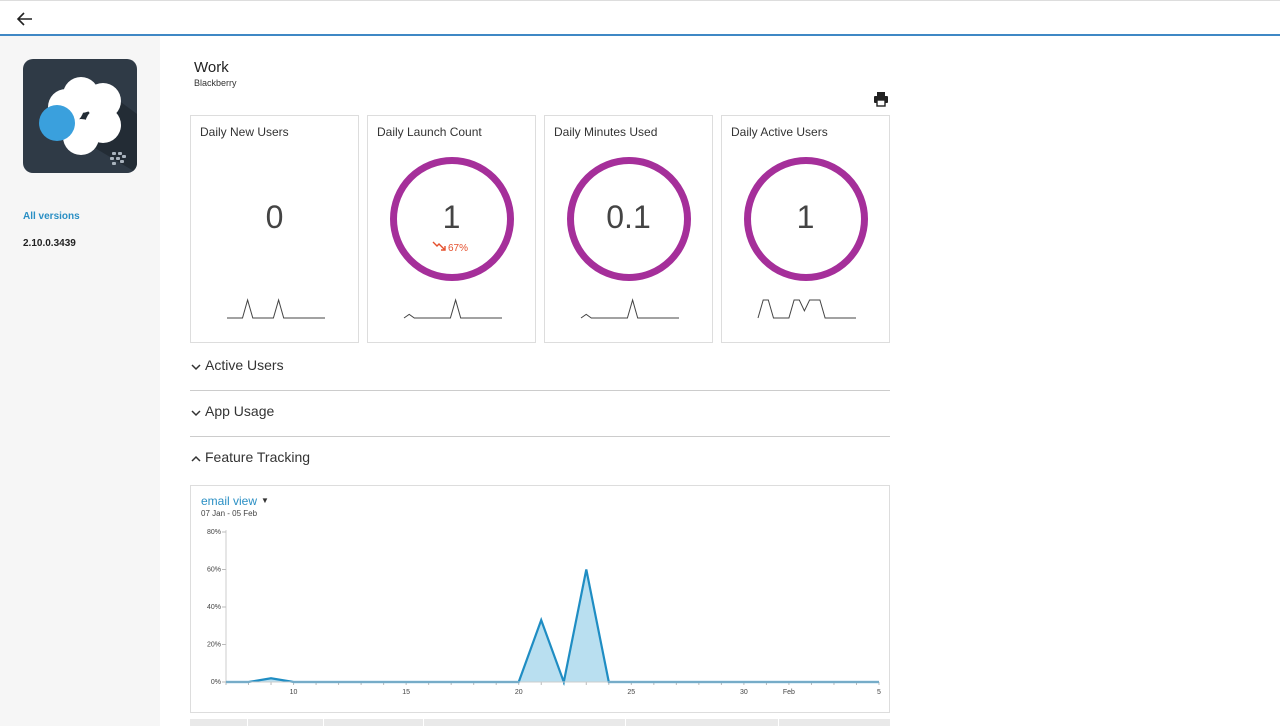 Image resolution: width=1280 pixels, height=726 pixels. Describe the element at coordinates (540, 460) in the screenshot. I see `section-feature-tracking: Feature Tracking` at that location.